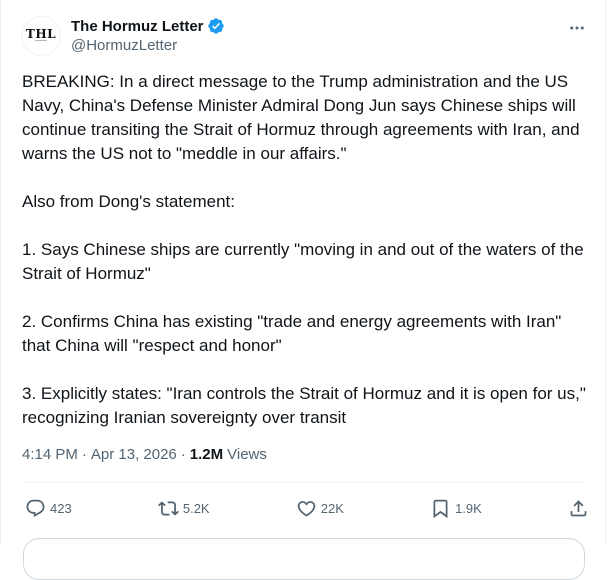  I want to click on like-button: 22K, so click(320, 508).